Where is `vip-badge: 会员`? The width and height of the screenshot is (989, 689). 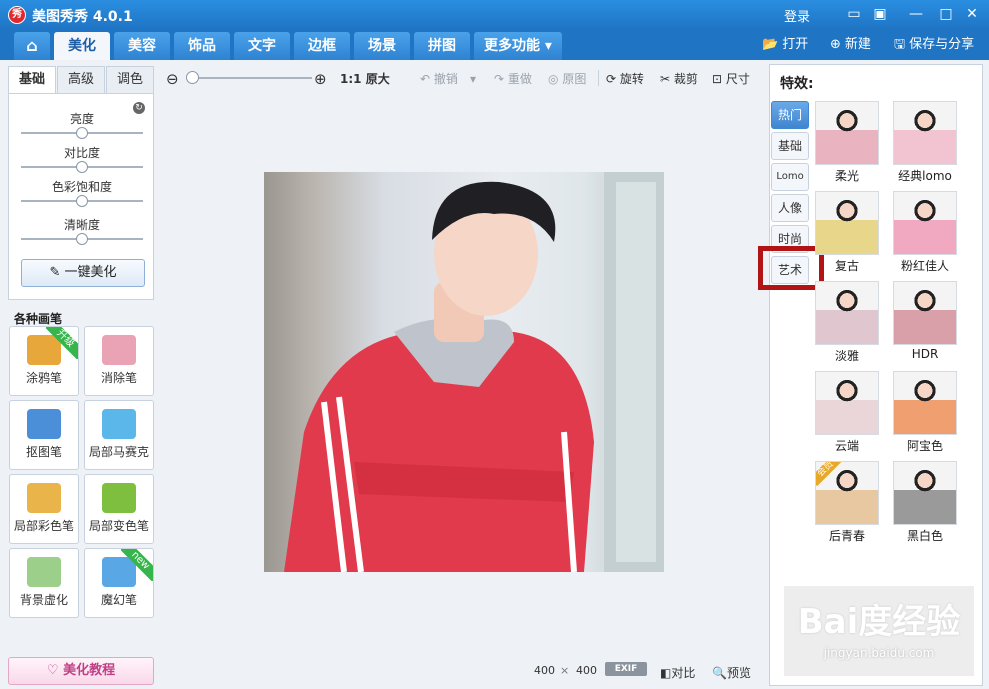 vip-badge: 会员 is located at coordinates (829, 474).